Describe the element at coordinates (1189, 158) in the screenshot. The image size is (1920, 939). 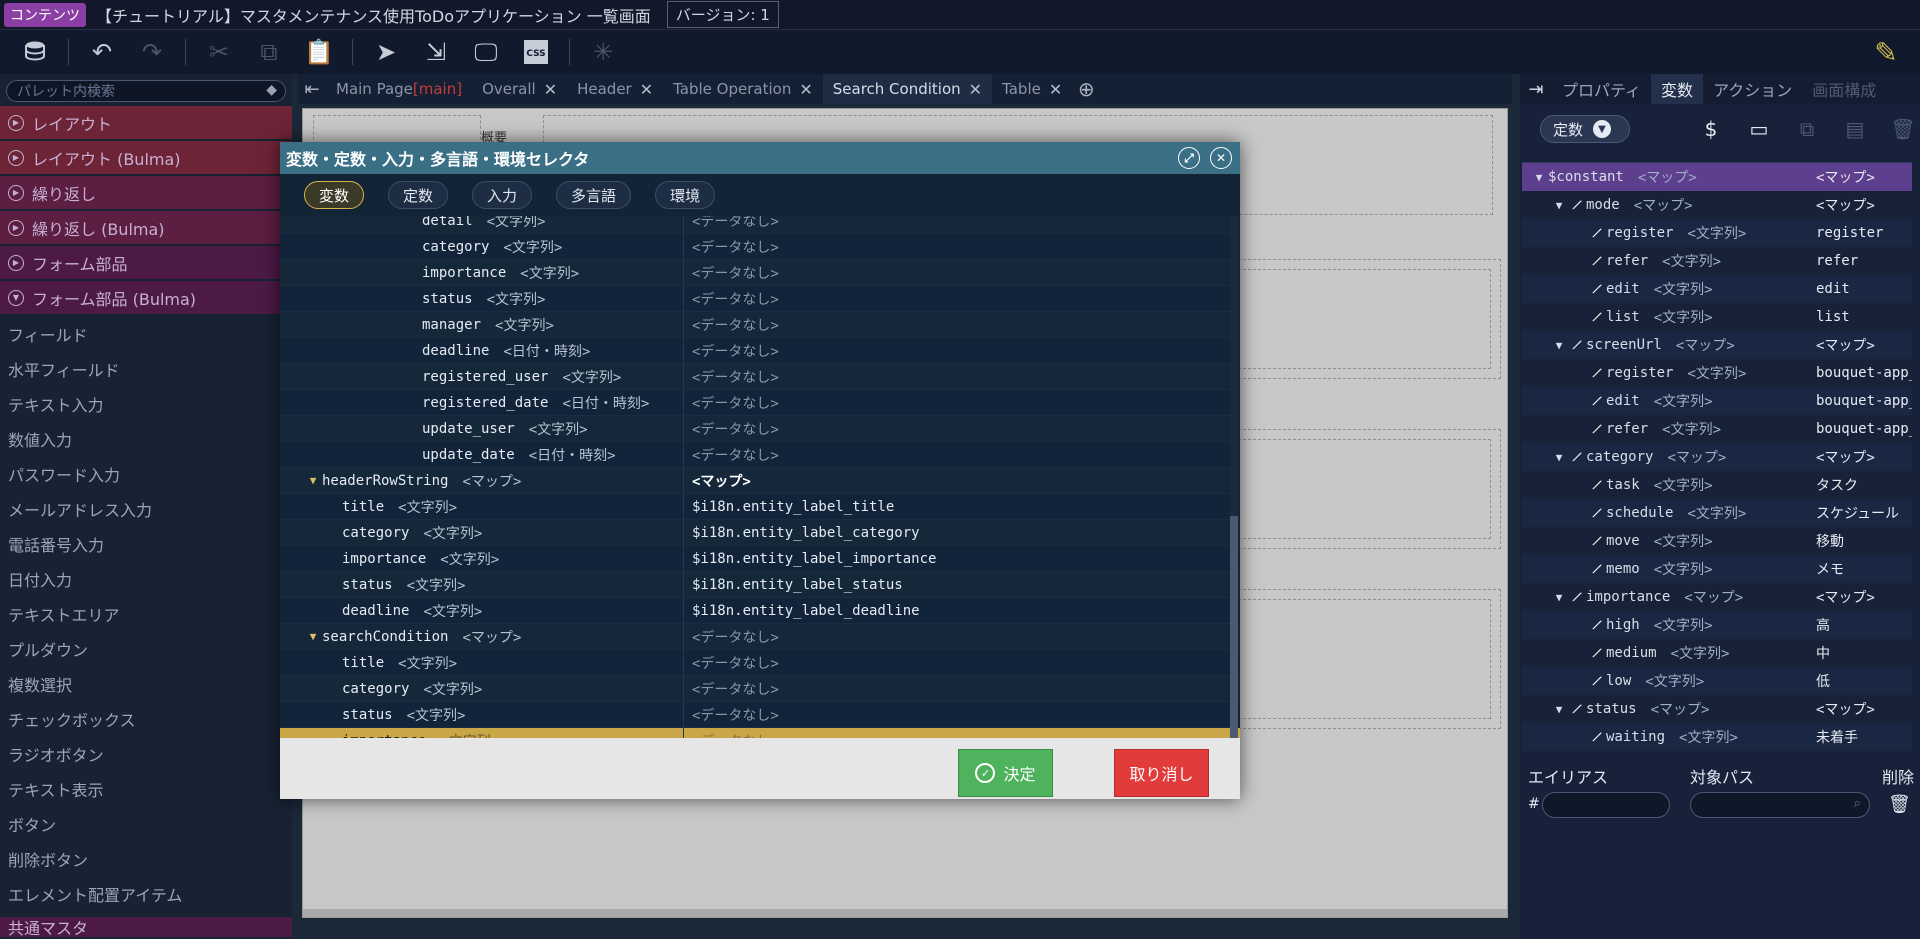
I see `maximize-icon: ⤢` at that location.